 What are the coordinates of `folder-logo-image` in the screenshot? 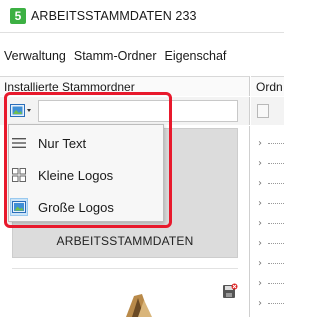 It's located at (139, 305).